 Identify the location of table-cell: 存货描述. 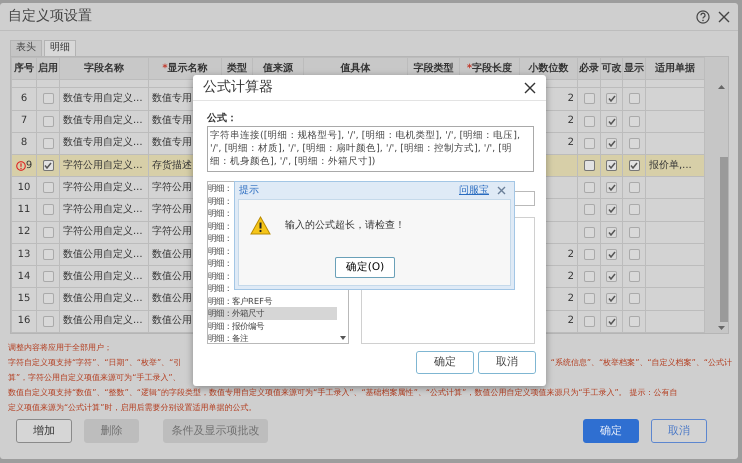
(172, 165).